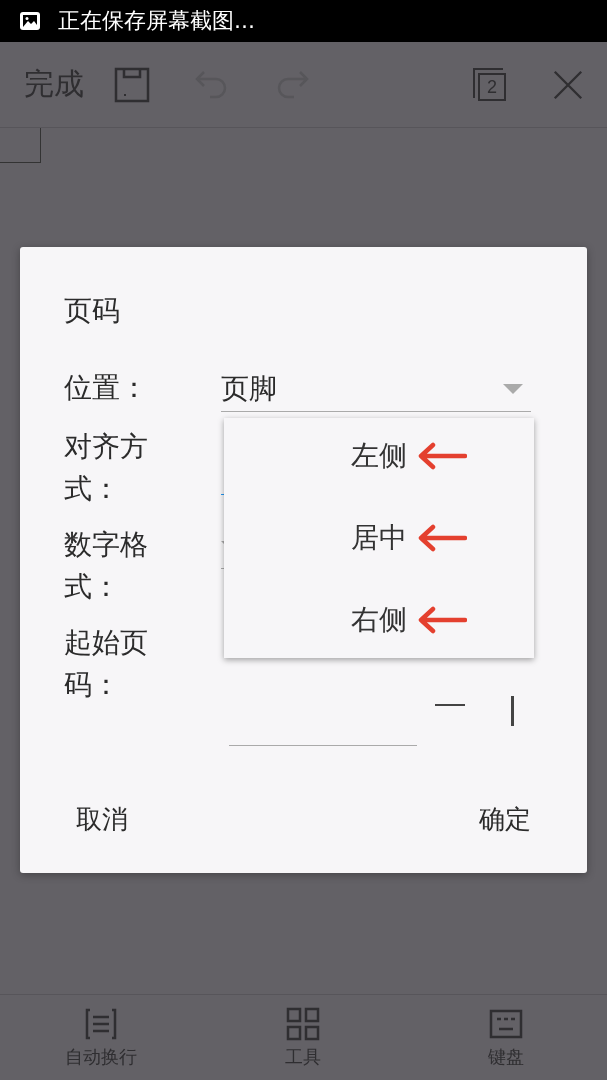 The width and height of the screenshot is (607, 1080). I want to click on field-label: 数字格式：, so click(106, 566).